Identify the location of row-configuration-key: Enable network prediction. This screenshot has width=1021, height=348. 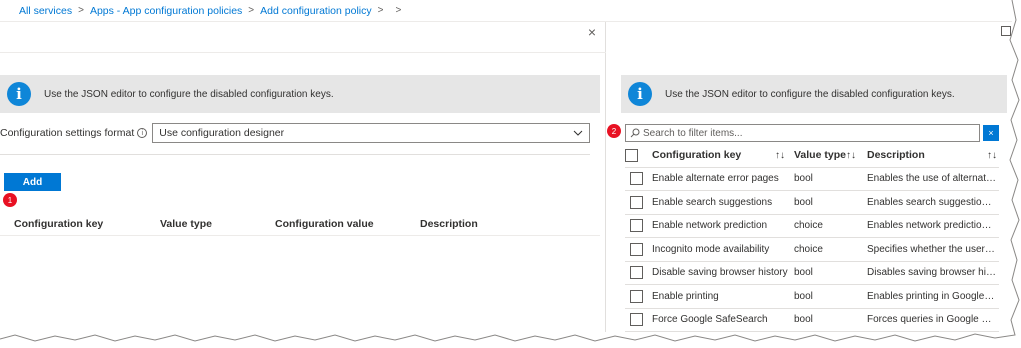
(710, 226).